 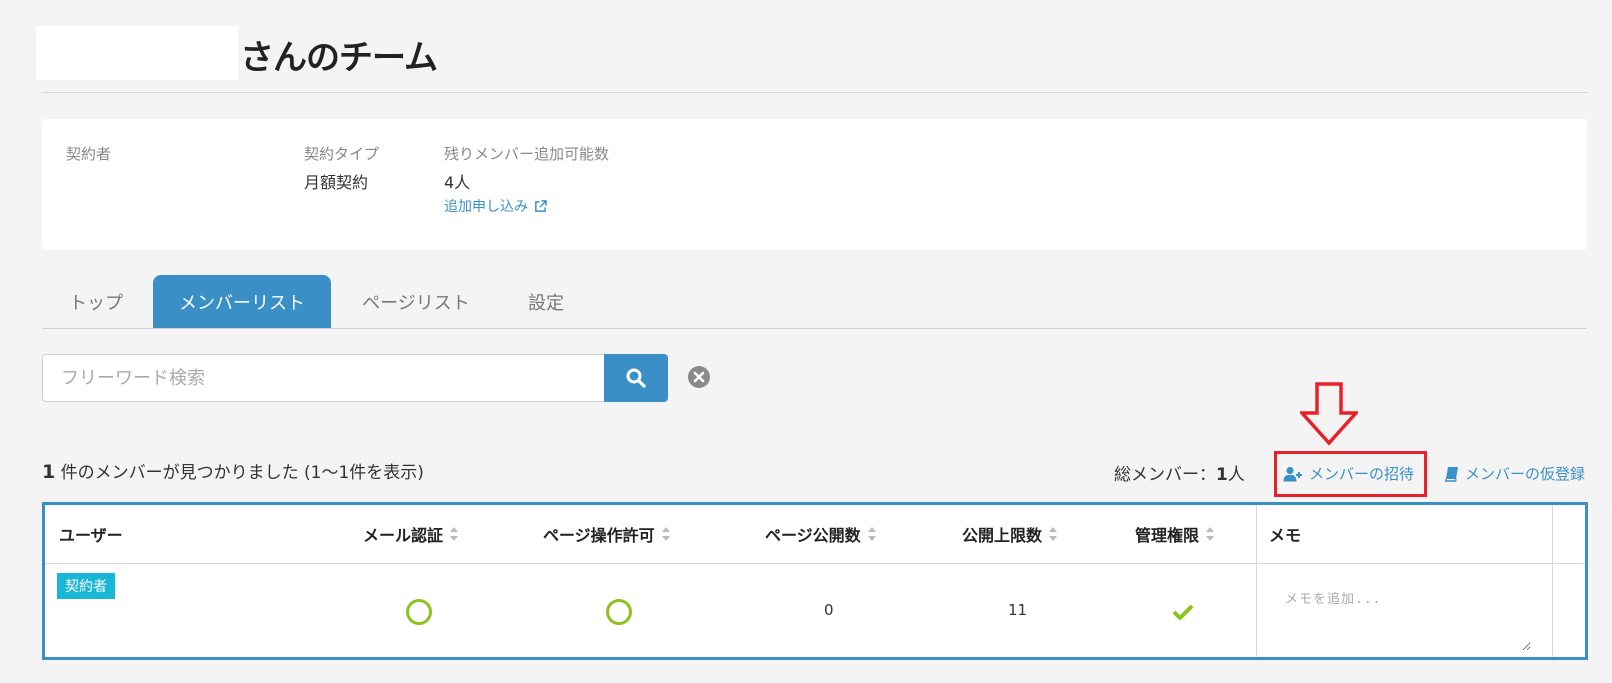 What do you see at coordinates (1399, 613) in the screenshot?
I see `memo-textarea` at bounding box center [1399, 613].